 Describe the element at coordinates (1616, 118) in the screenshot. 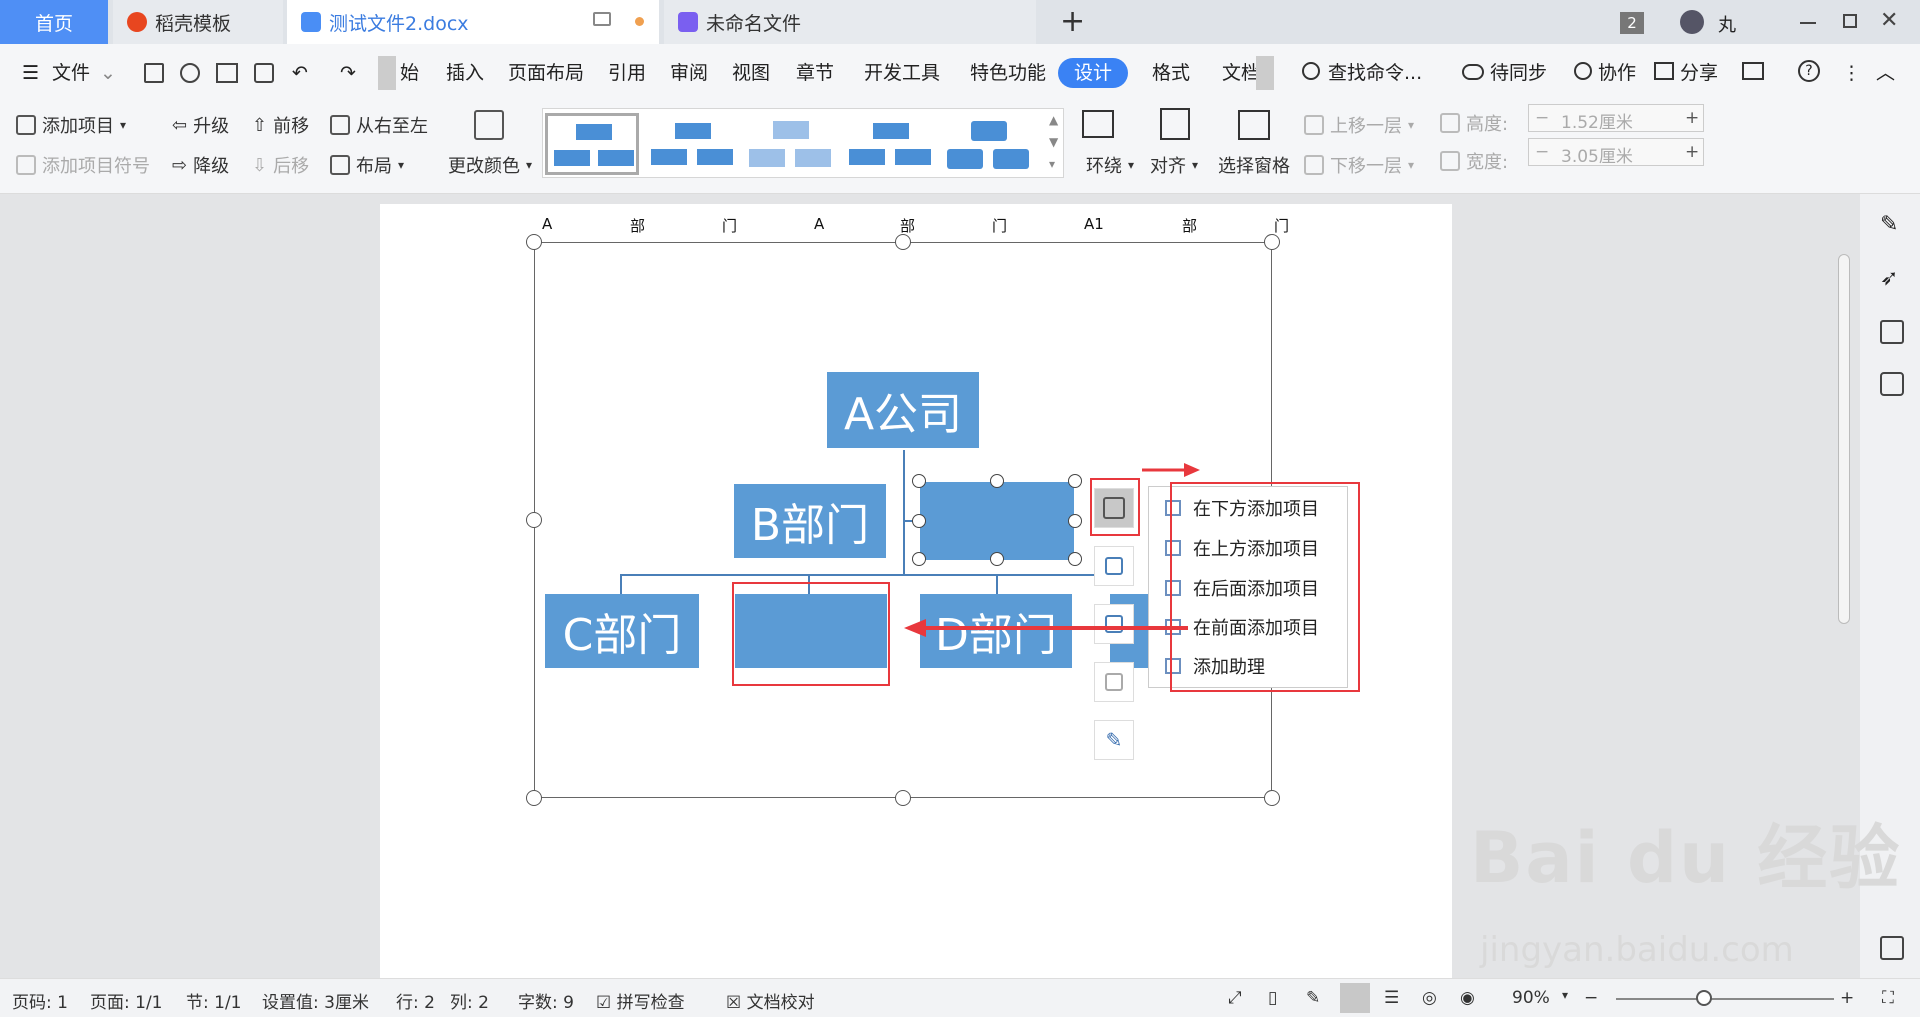

I see `height-spinner: − 1.52厘米 +` at that location.